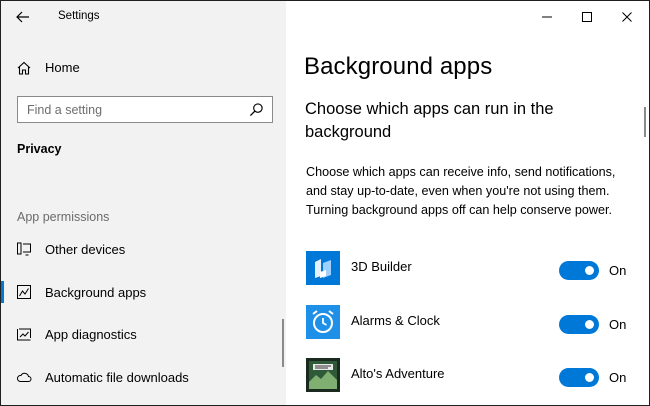 The image size is (650, 406). I want to click on main-scrollbar, so click(645, 122).